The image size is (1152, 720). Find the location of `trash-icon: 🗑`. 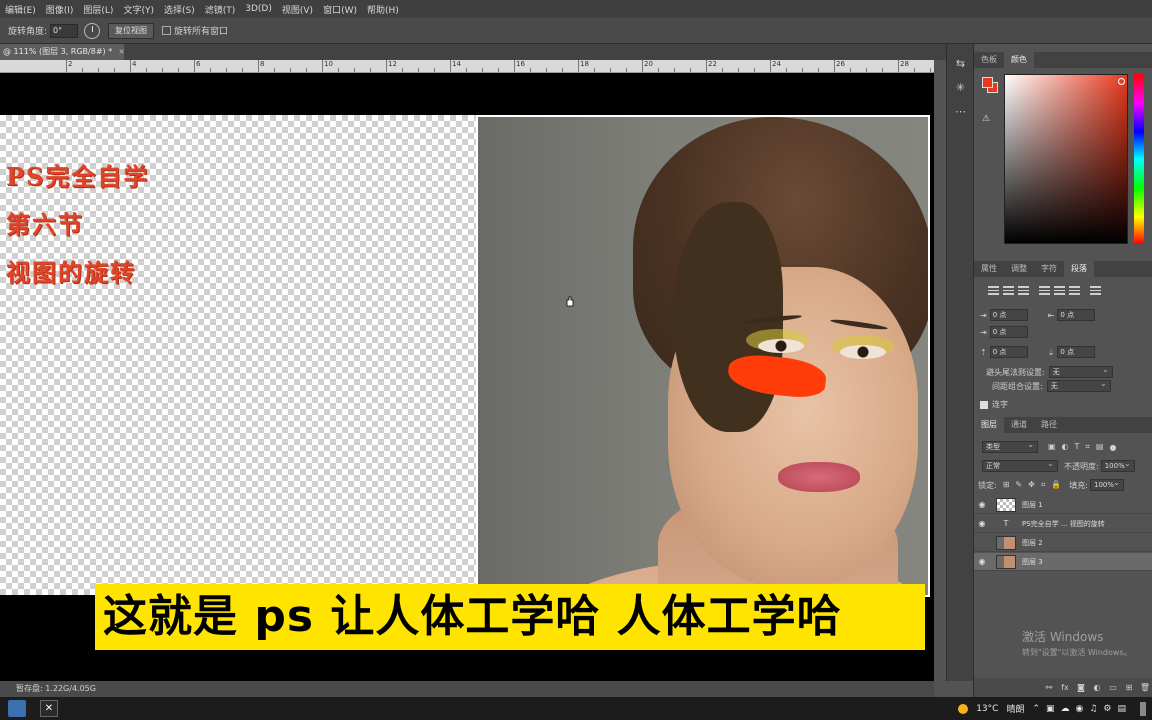

trash-icon: 🗑 is located at coordinates (1144, 687).